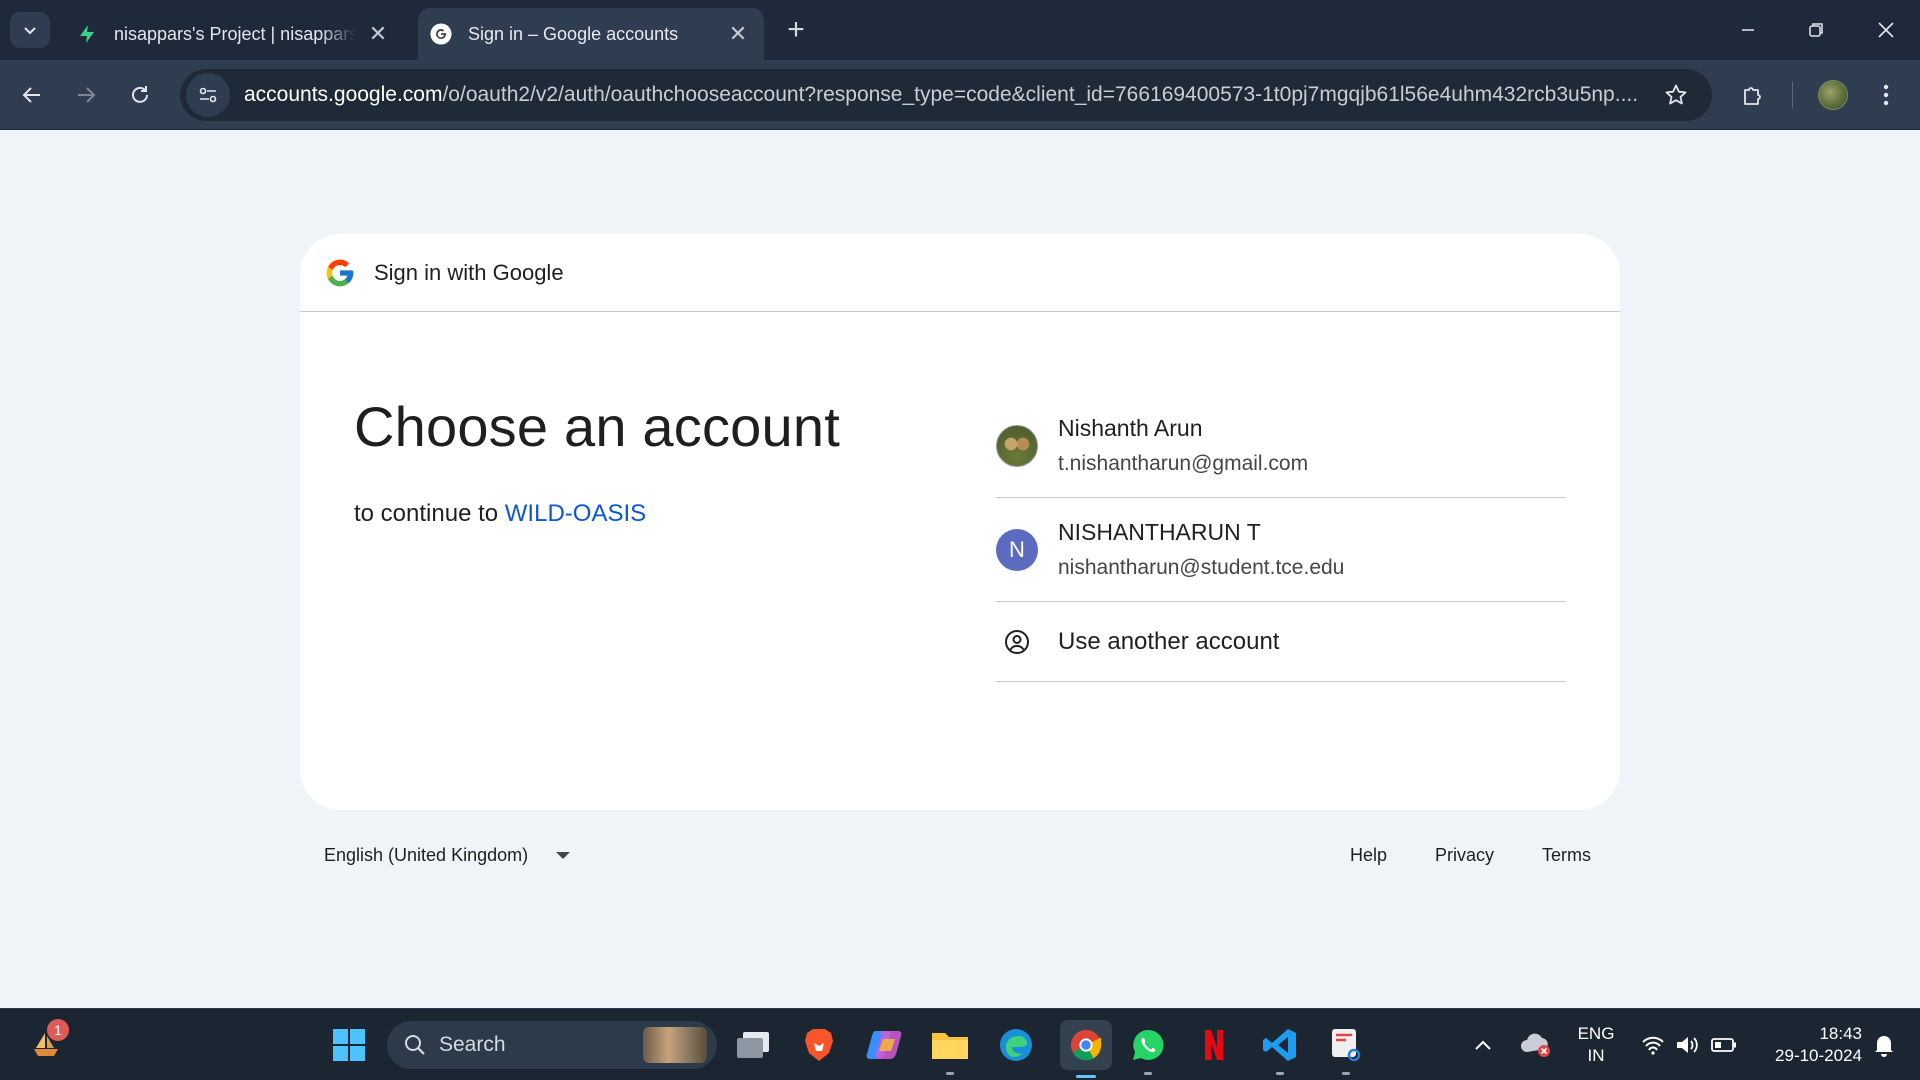 Image resolution: width=1920 pixels, height=1080 pixels. I want to click on arrow-left-icon, so click(31, 95).